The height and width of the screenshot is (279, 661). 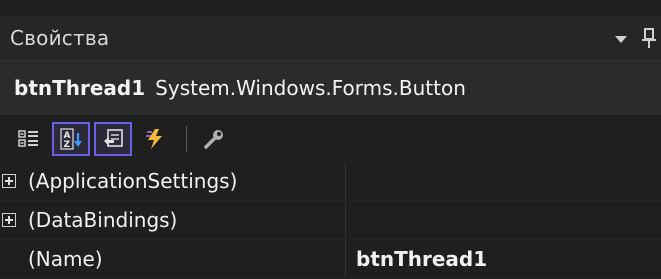 I want to click on panel-title: Свойства, so click(x=60, y=38).